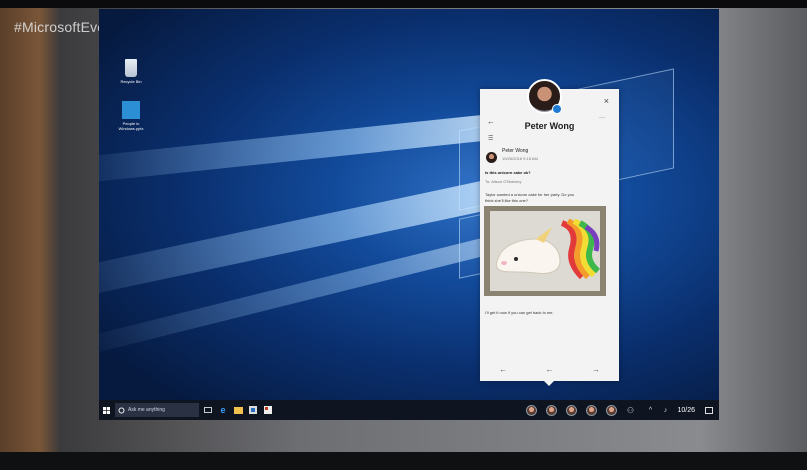 The image size is (807, 470). Describe the element at coordinates (580, 249) in the screenshot. I see `rainbow-mane` at that location.